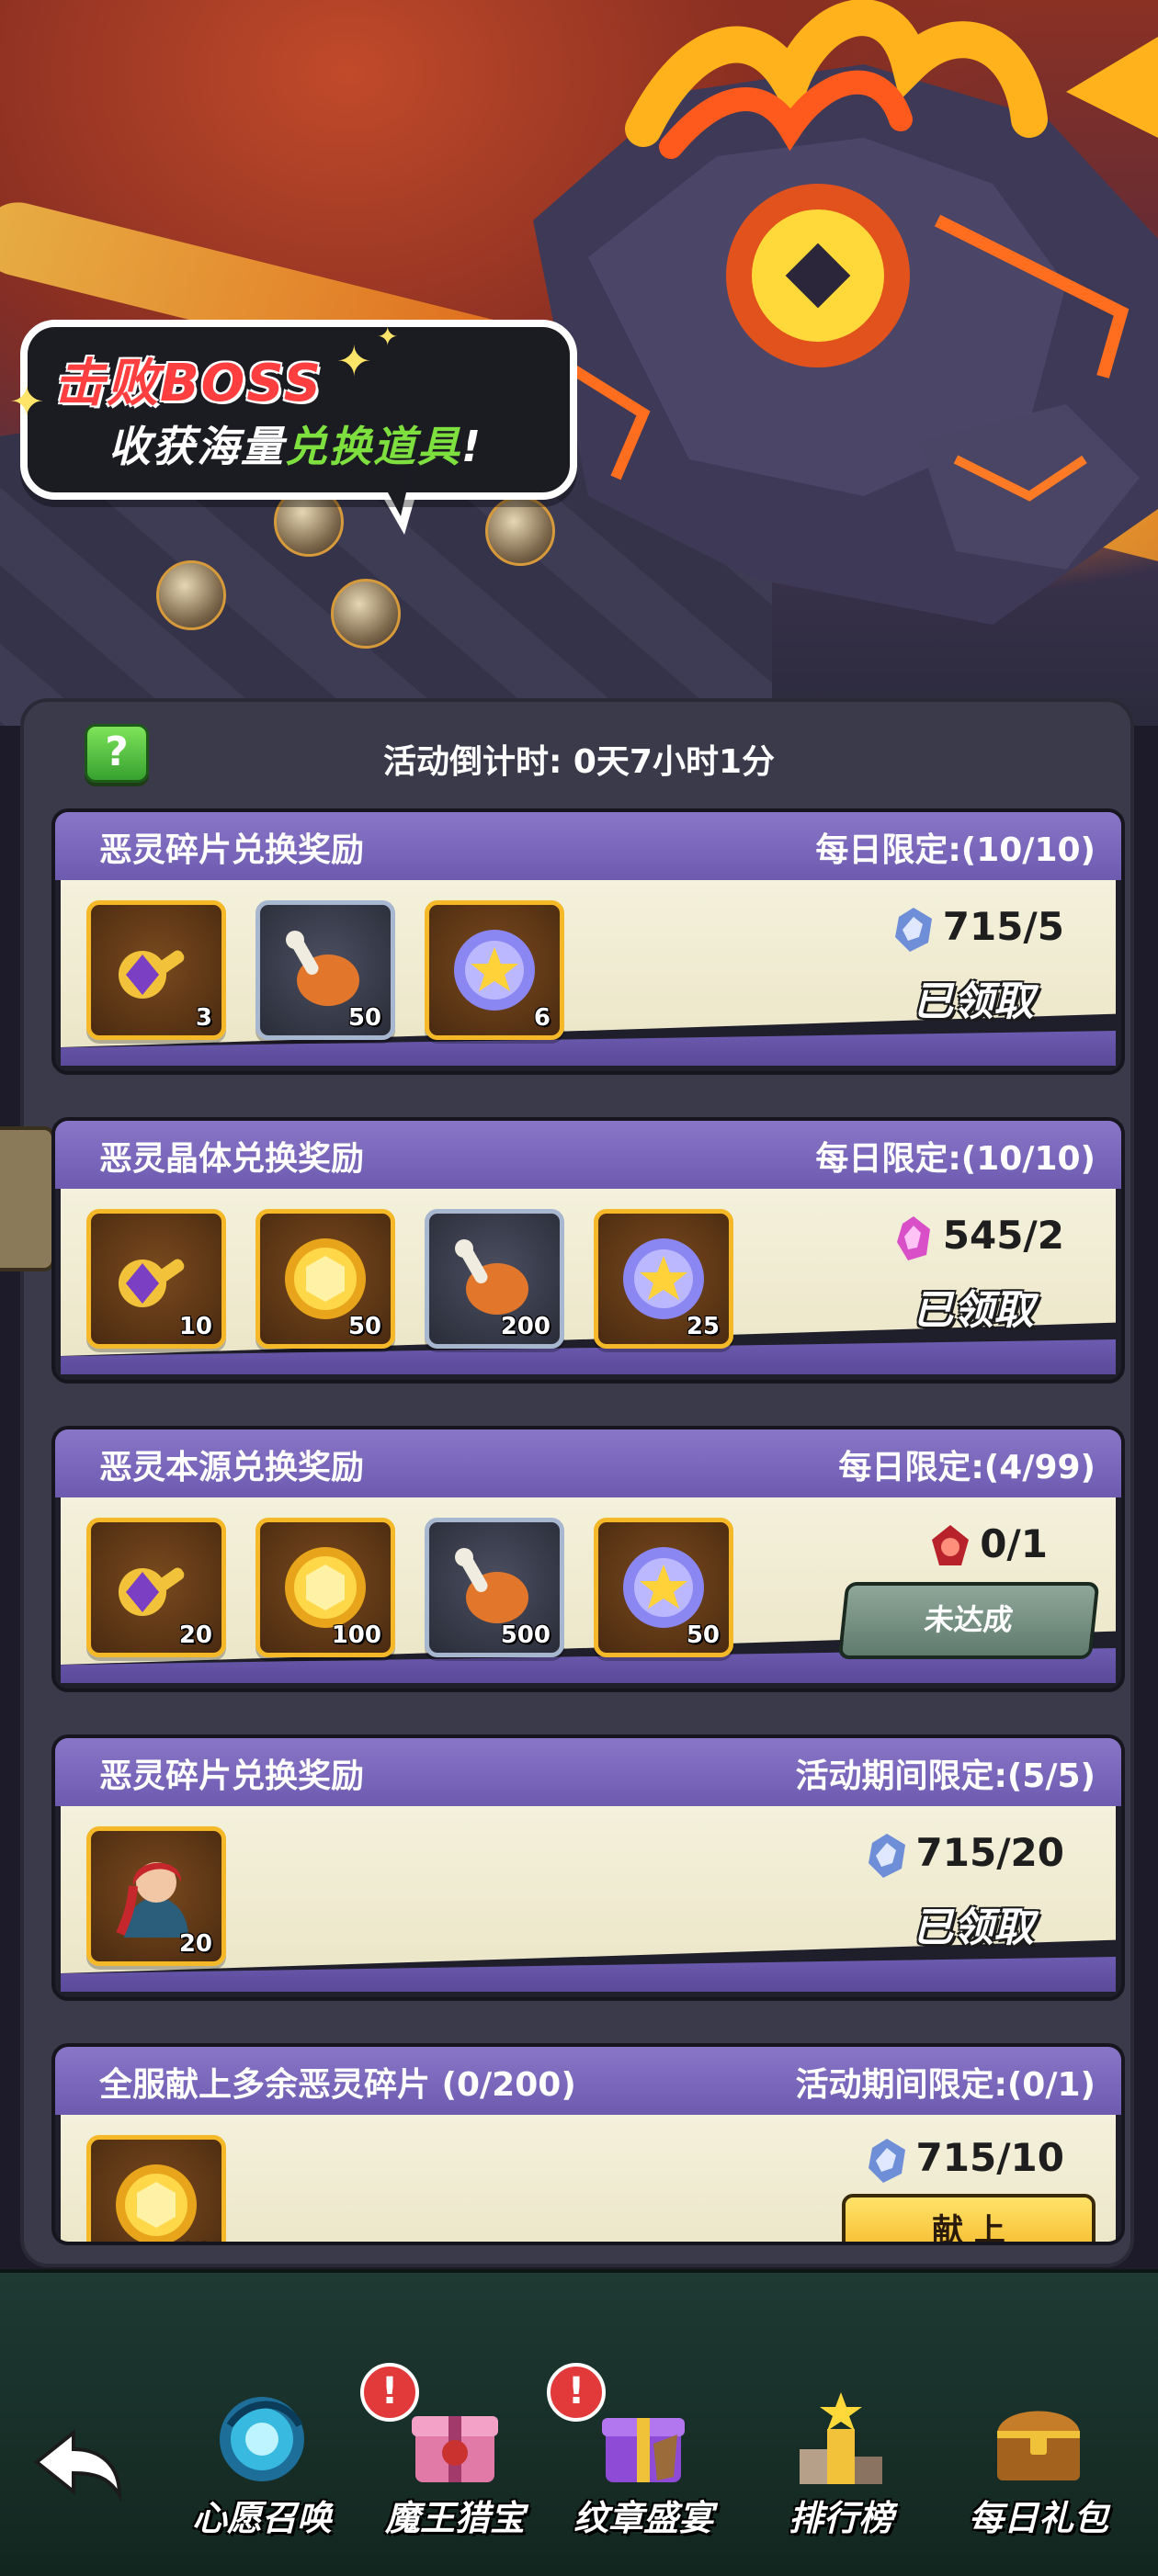  I want to click on hero-unit-gunner, so click(520, 531).